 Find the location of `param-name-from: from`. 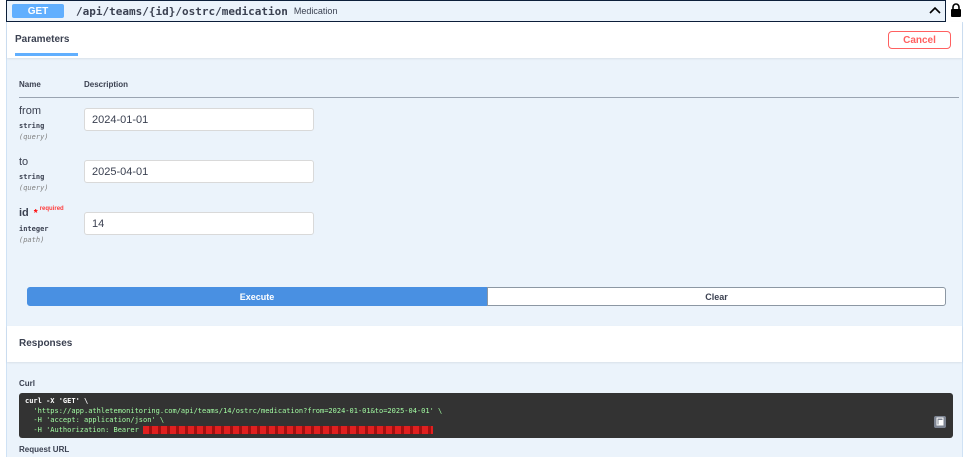

param-name-from: from is located at coordinates (30, 111).